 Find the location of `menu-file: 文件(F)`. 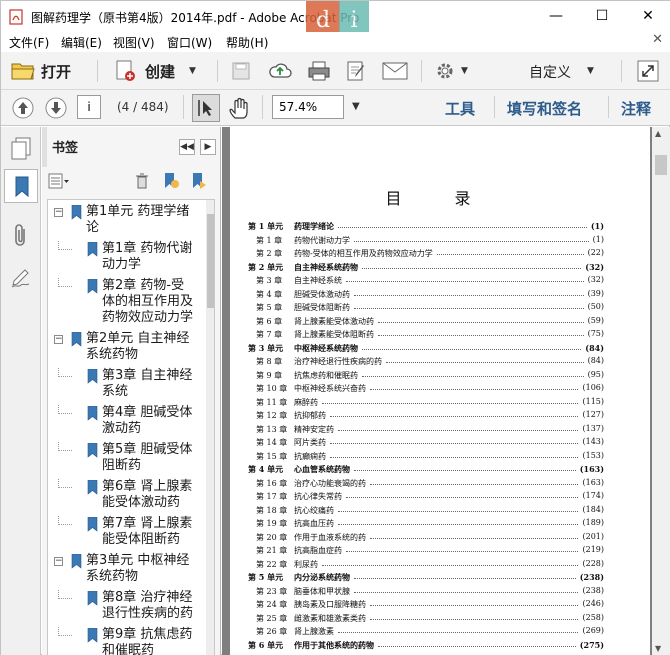

menu-file: 文件(F) is located at coordinates (29, 42).